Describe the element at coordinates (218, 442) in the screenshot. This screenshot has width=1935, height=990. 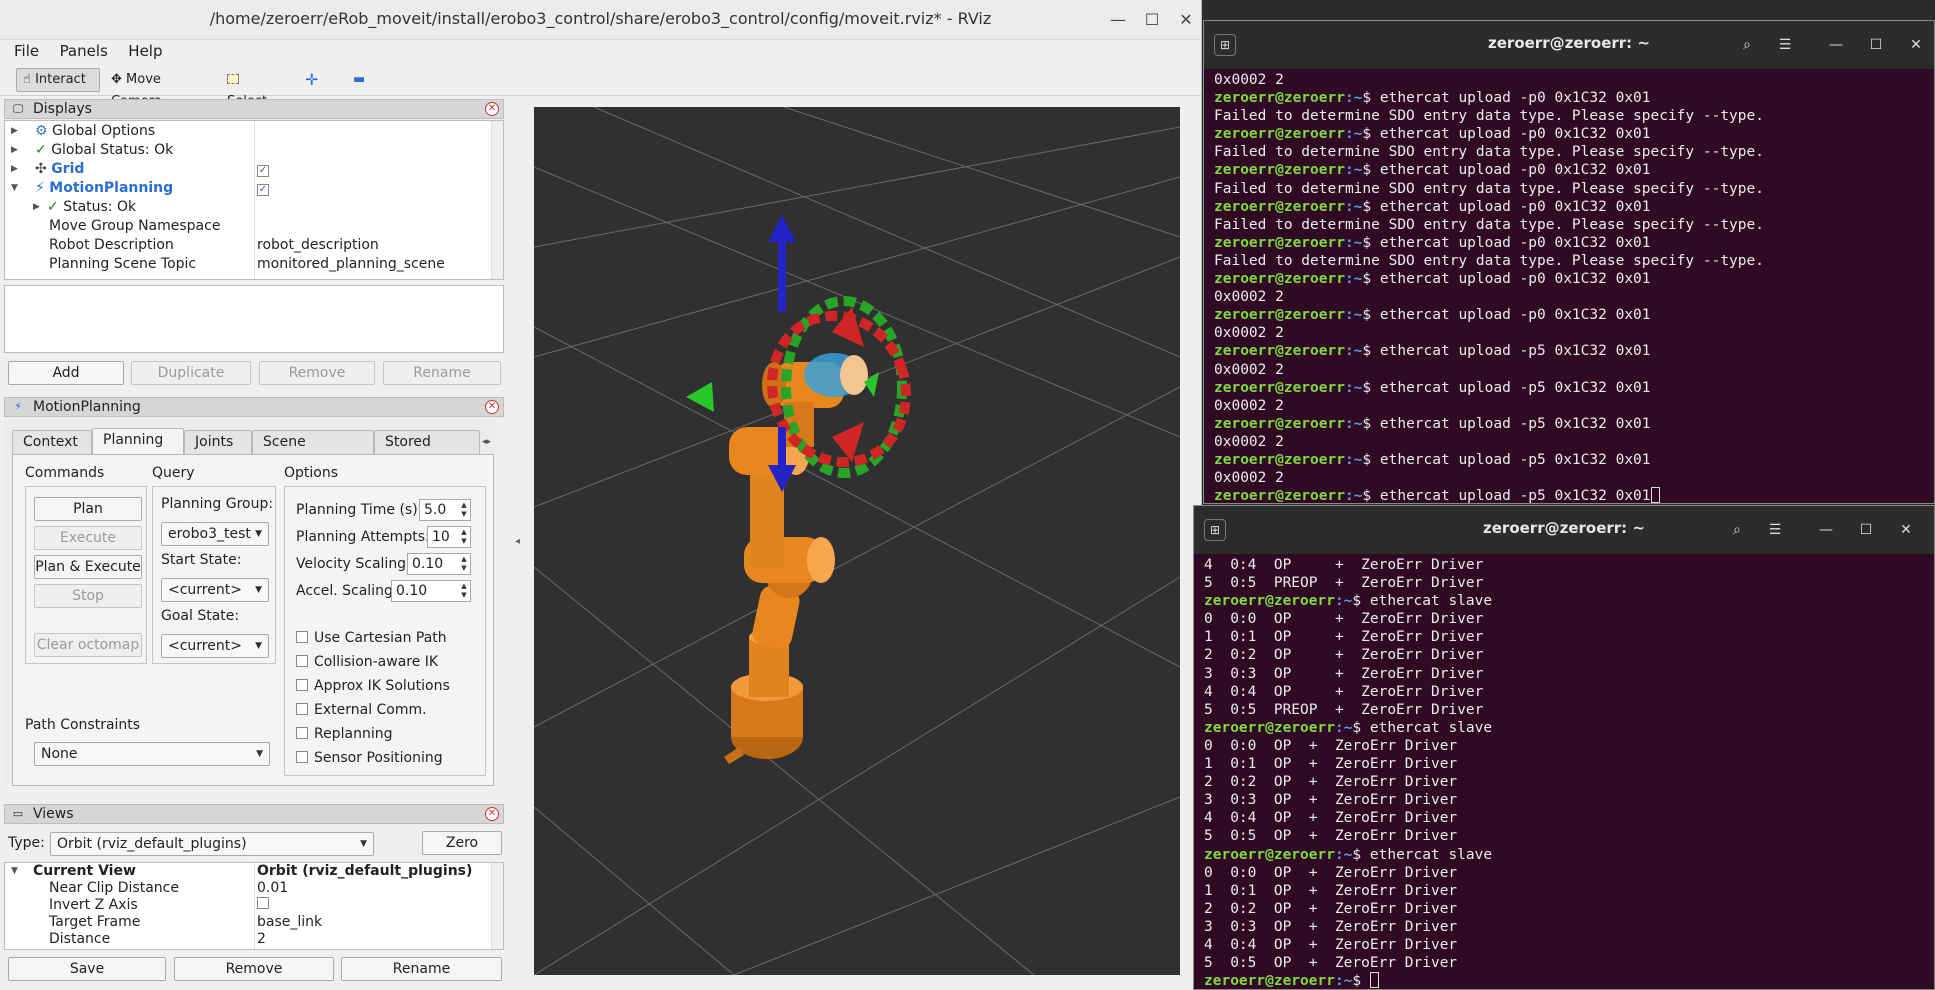
I see `tab-joints: Joints` at that location.